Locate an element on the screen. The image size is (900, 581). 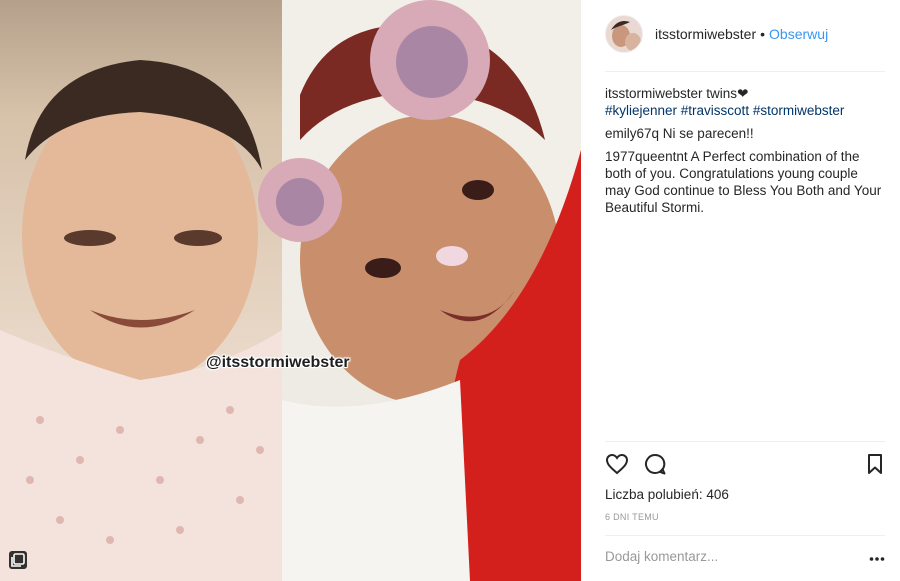
follow-button: Obserwuj is located at coordinates (798, 34).